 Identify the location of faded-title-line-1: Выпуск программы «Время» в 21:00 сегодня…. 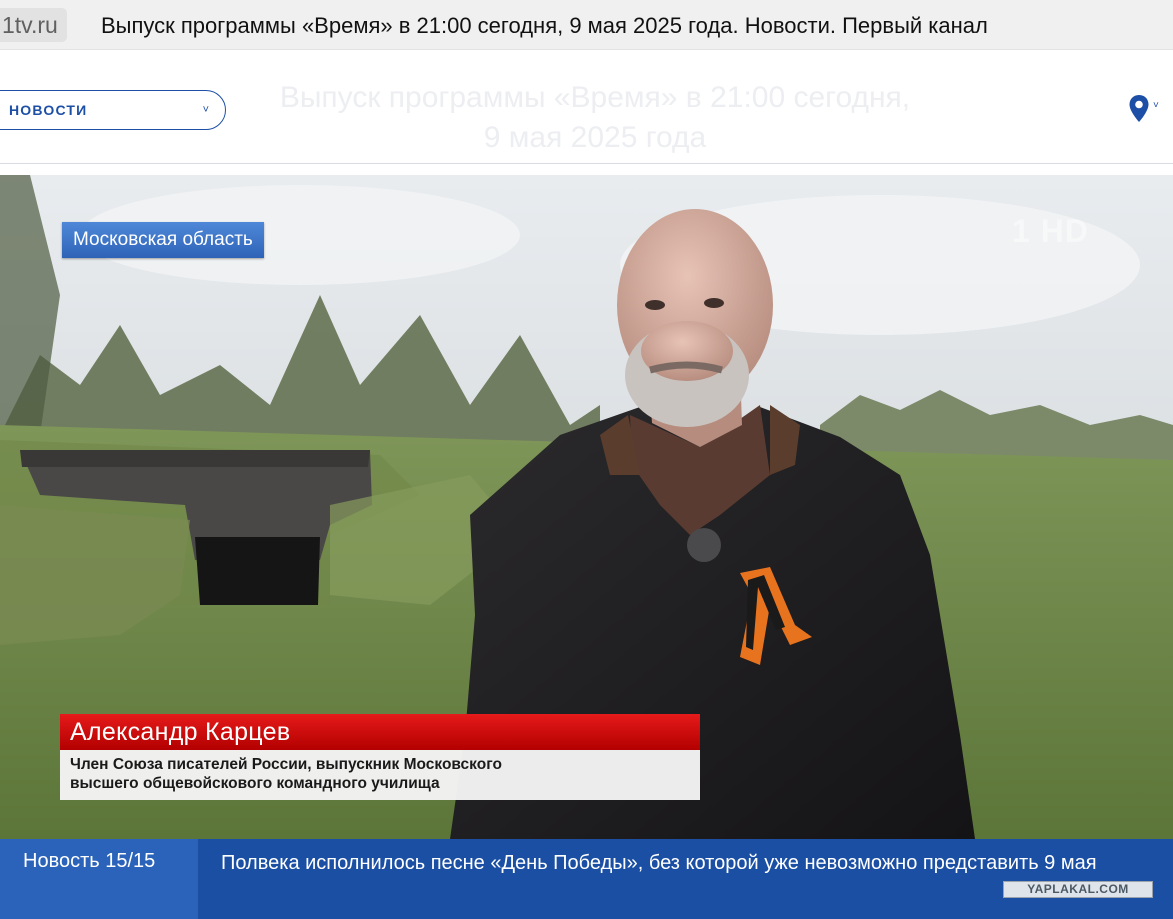
(595, 97).